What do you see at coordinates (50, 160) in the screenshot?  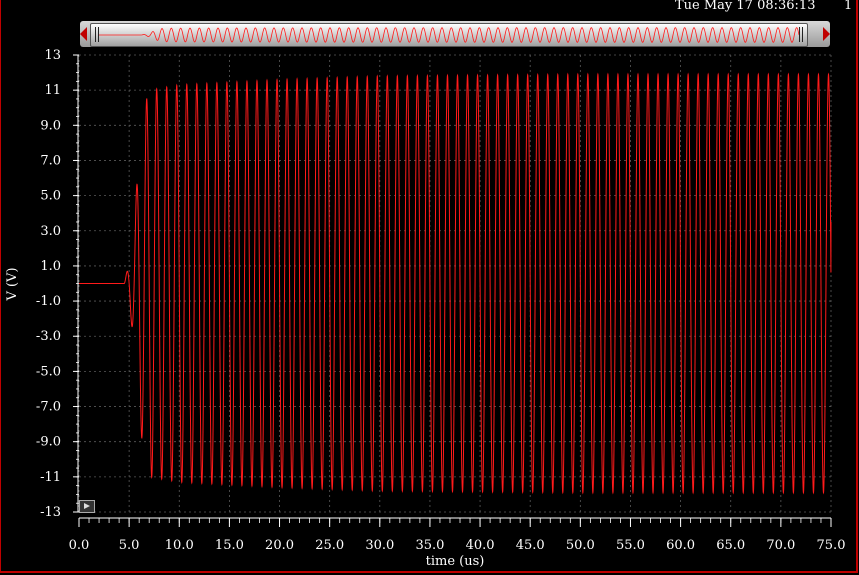 I see `y-tick-label: 7.0` at bounding box center [50, 160].